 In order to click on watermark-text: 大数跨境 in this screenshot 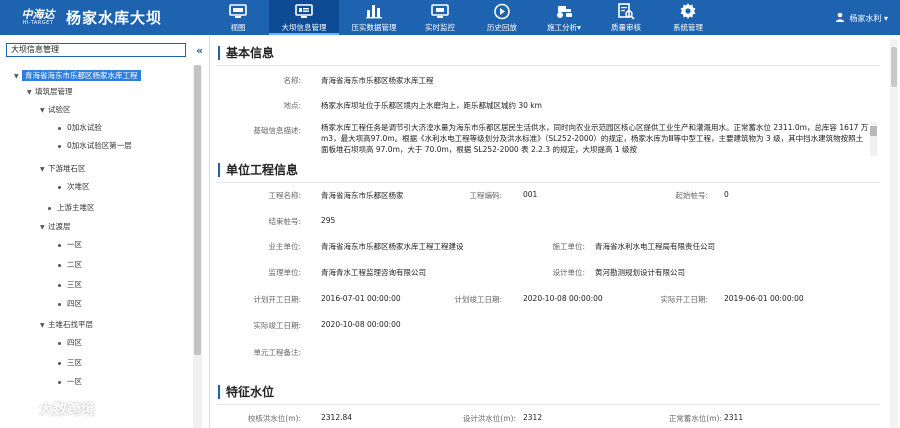, I will do `click(67, 410)`.